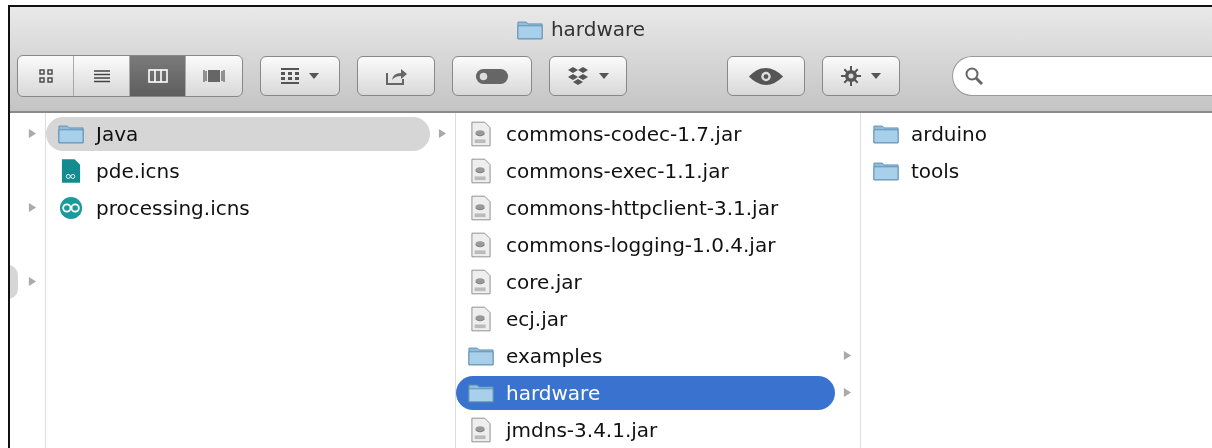  I want to click on action-button, so click(861, 76).